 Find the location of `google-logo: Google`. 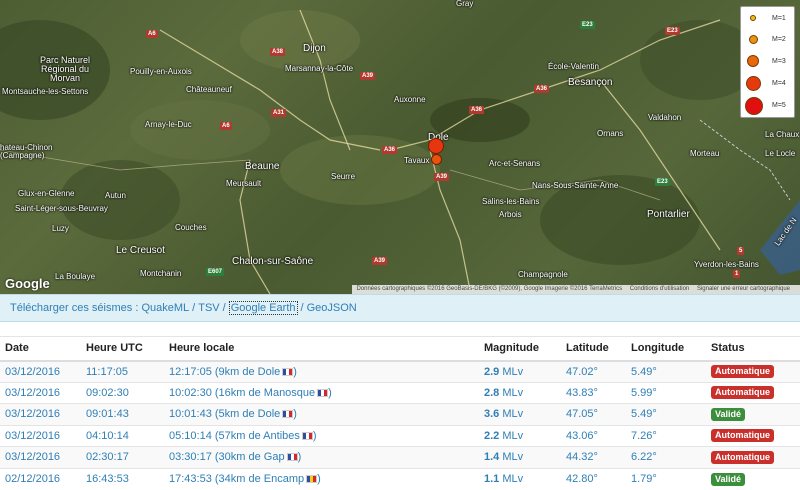

google-logo: Google is located at coordinates (27, 283).